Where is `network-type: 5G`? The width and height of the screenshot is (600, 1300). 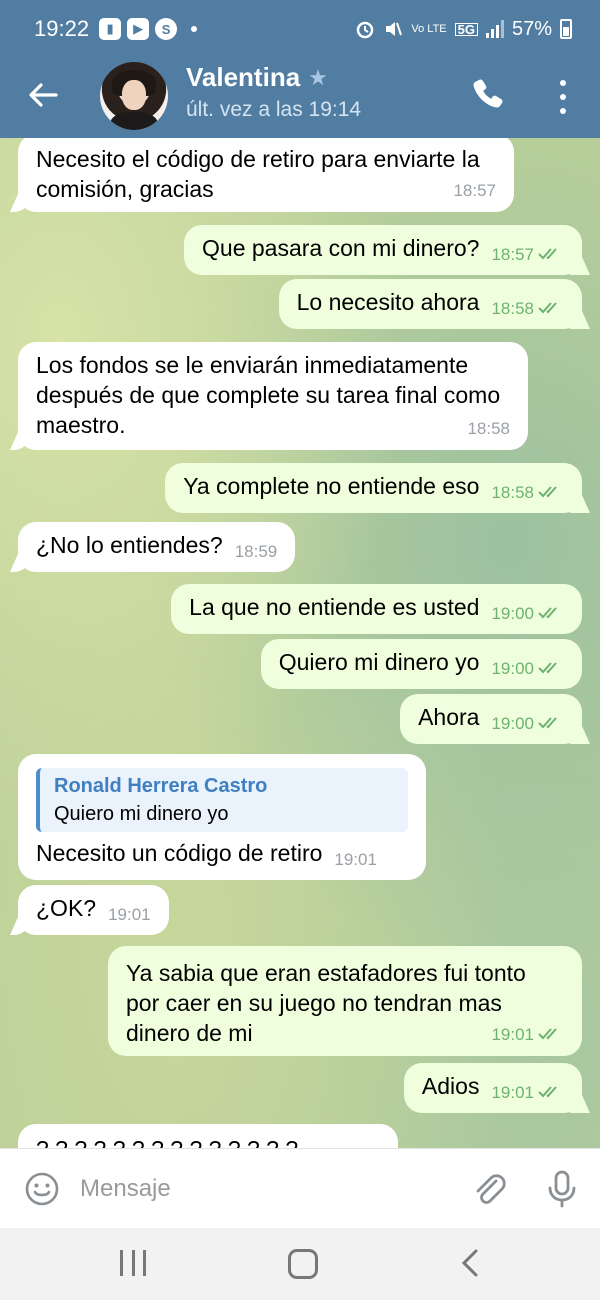
network-type: 5G is located at coordinates (466, 29).